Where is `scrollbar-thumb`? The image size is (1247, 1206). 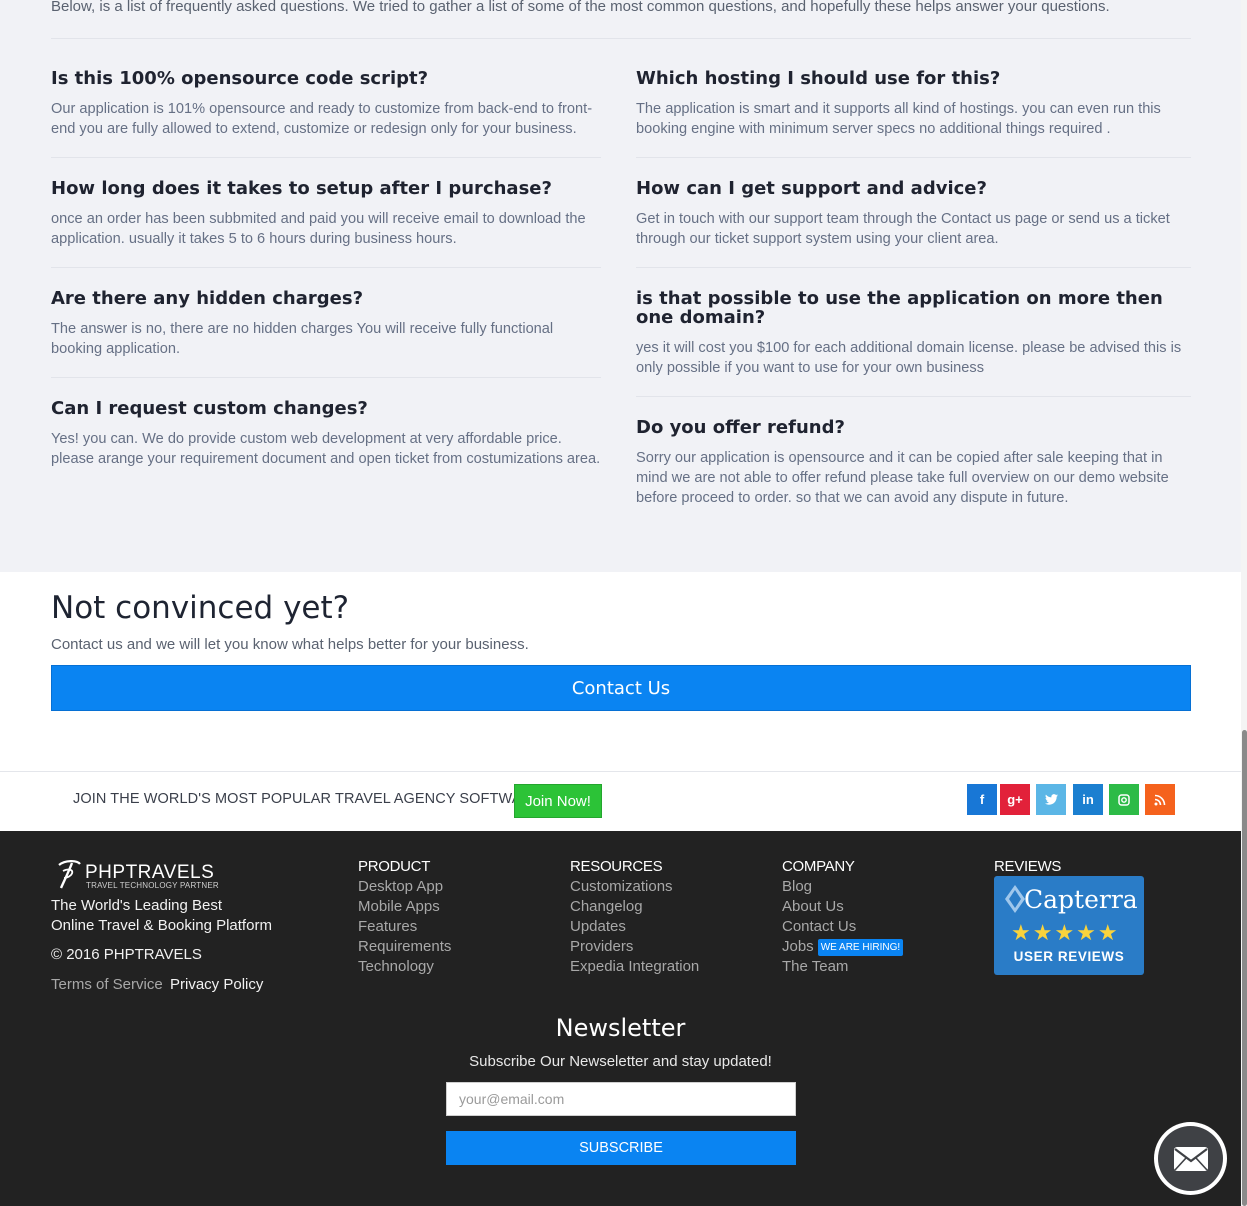 scrollbar-thumb is located at coordinates (1244, 968).